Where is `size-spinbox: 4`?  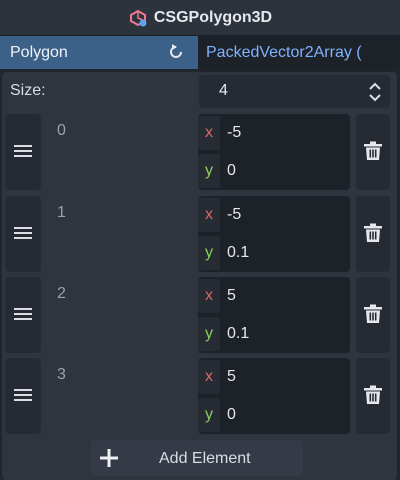 size-spinbox: 4 is located at coordinates (294, 91).